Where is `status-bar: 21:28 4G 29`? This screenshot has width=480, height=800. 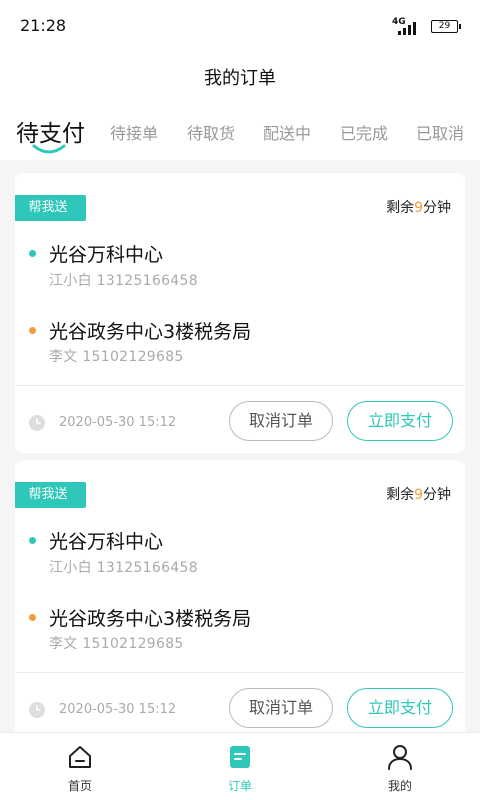 status-bar: 21:28 4G 29 is located at coordinates (240, 26).